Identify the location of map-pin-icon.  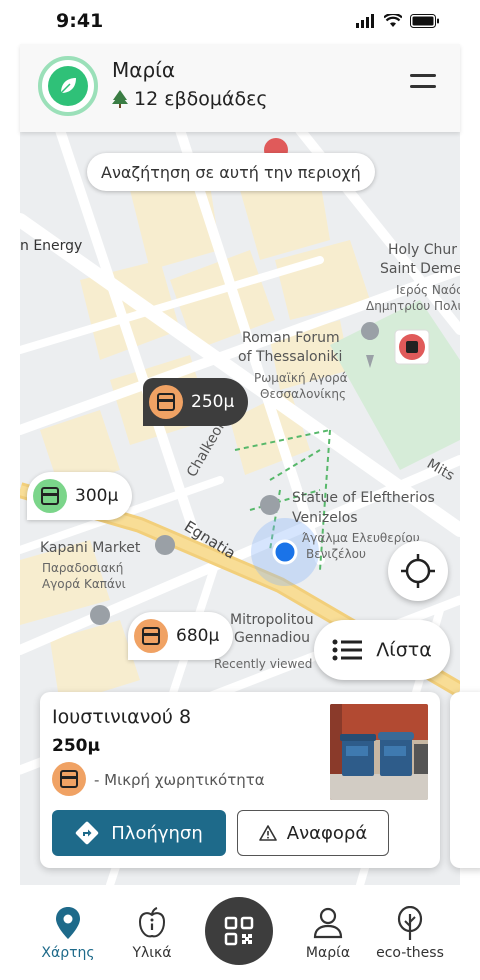
(68, 923).